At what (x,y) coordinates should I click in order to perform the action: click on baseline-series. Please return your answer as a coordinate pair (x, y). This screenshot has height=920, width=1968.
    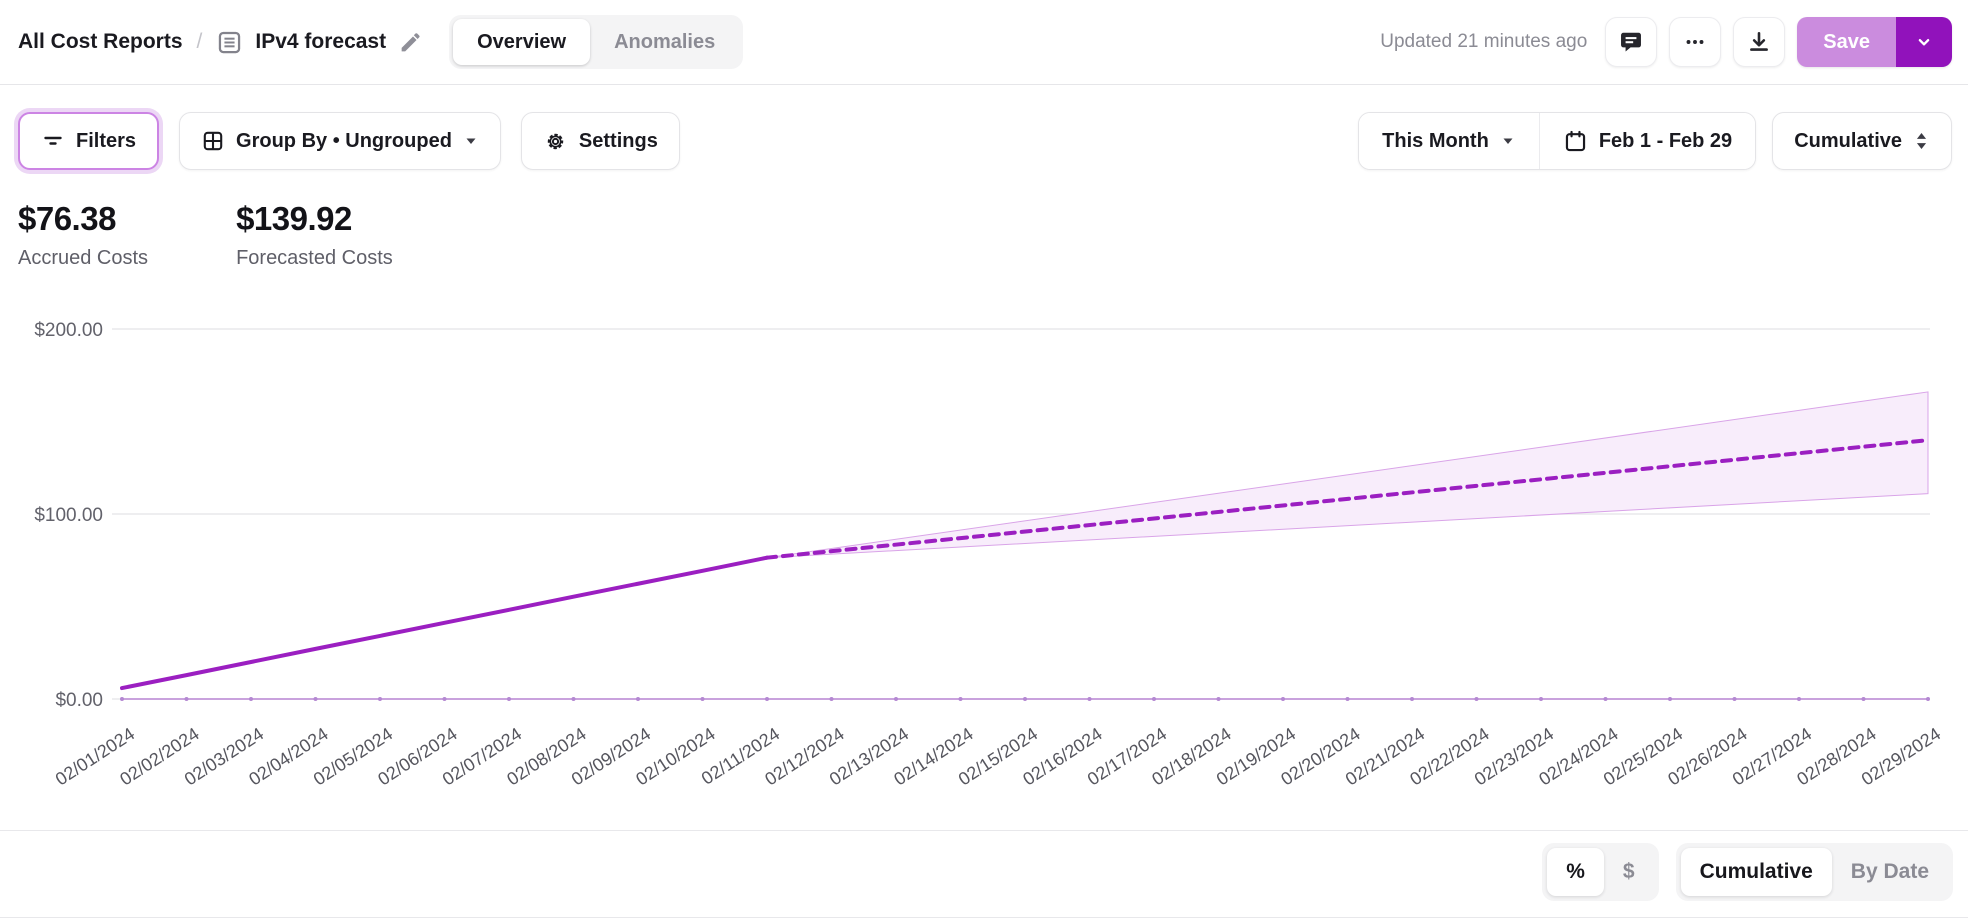
    Looking at the image, I should click on (1025, 699).